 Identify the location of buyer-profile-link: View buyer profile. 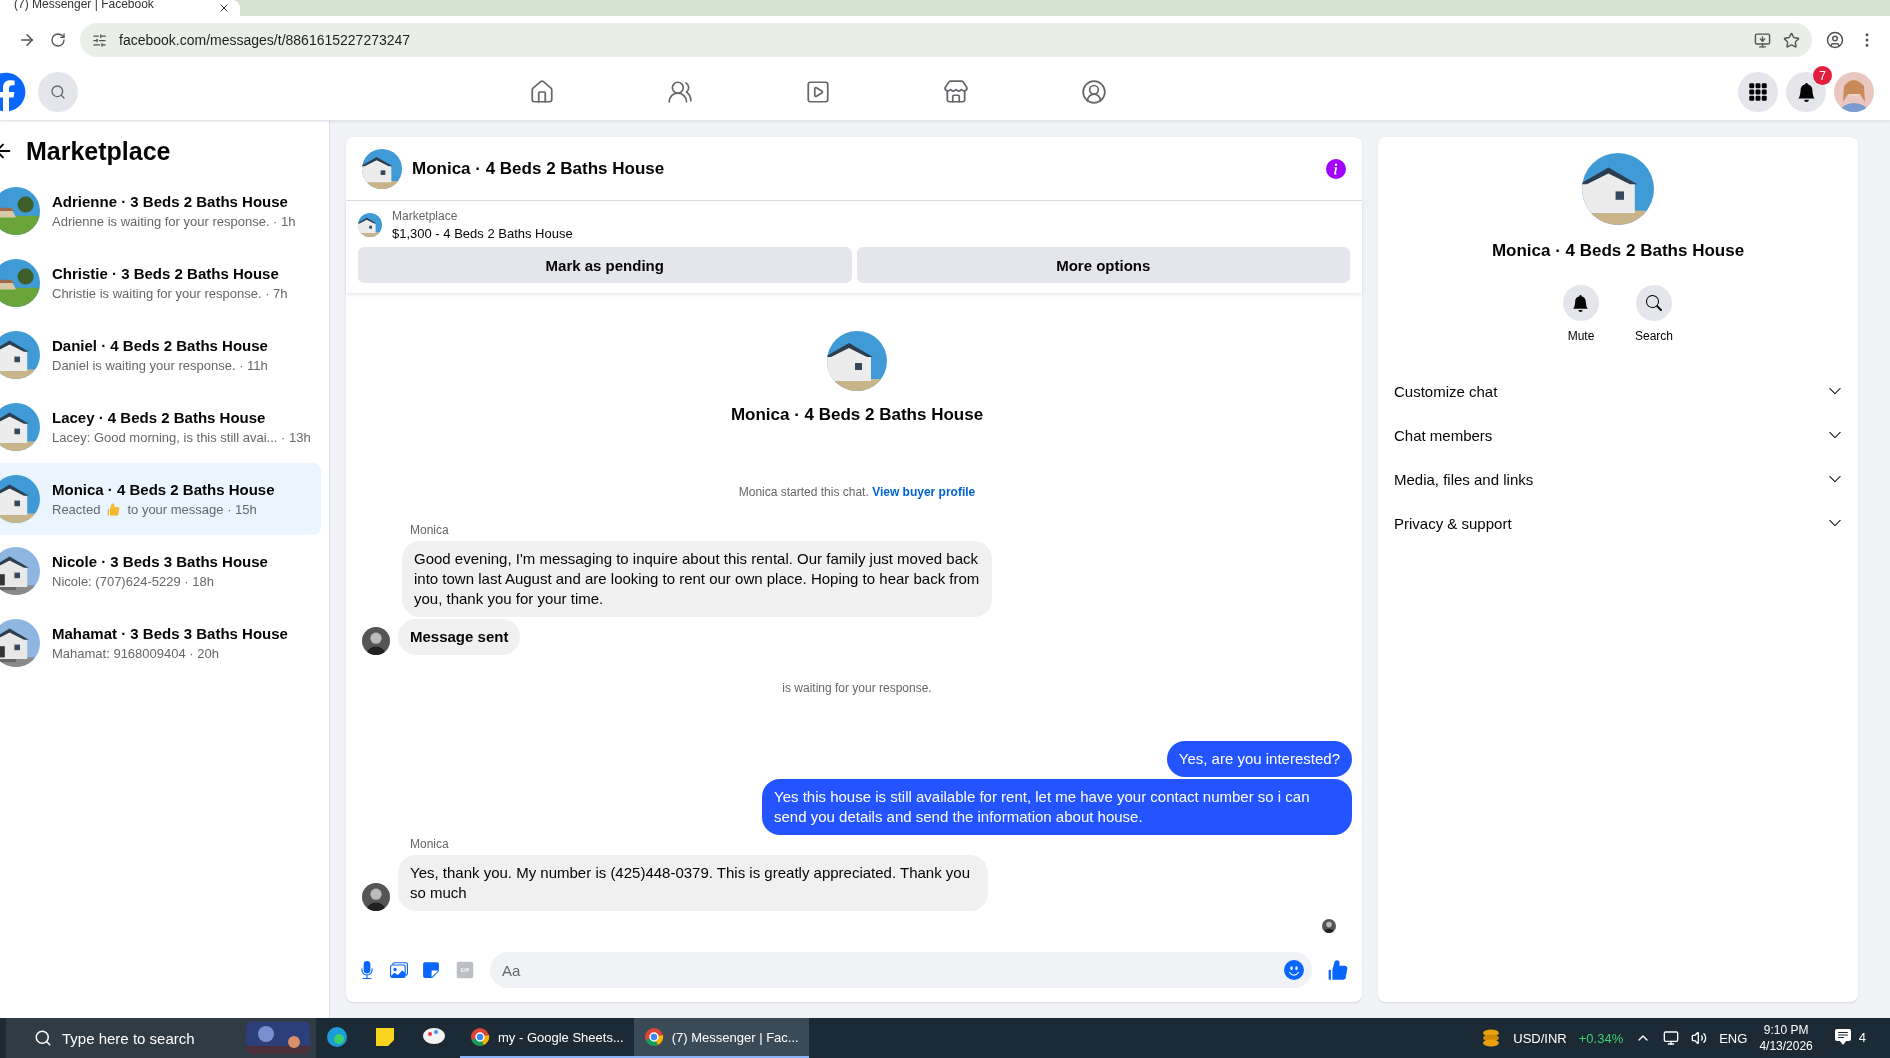
(924, 492).